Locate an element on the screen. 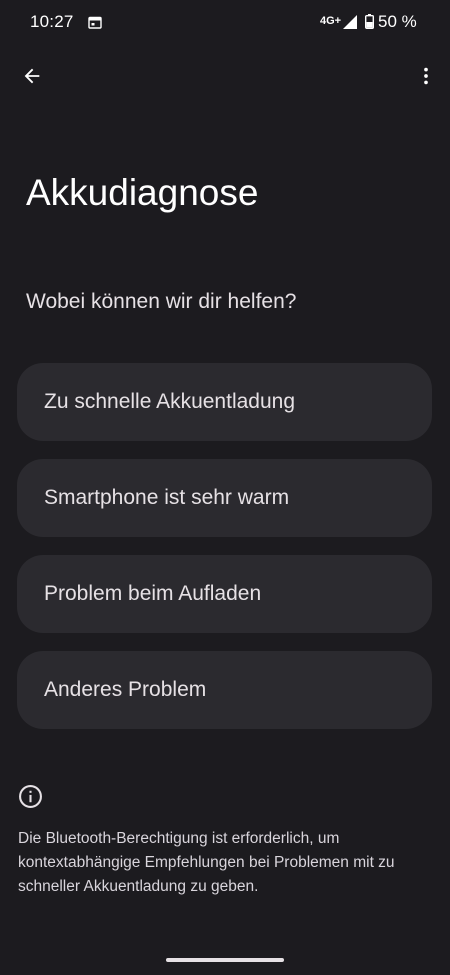 Image resolution: width=450 pixels, height=975 pixels. option-label: Anderes Problem is located at coordinates (125, 689).